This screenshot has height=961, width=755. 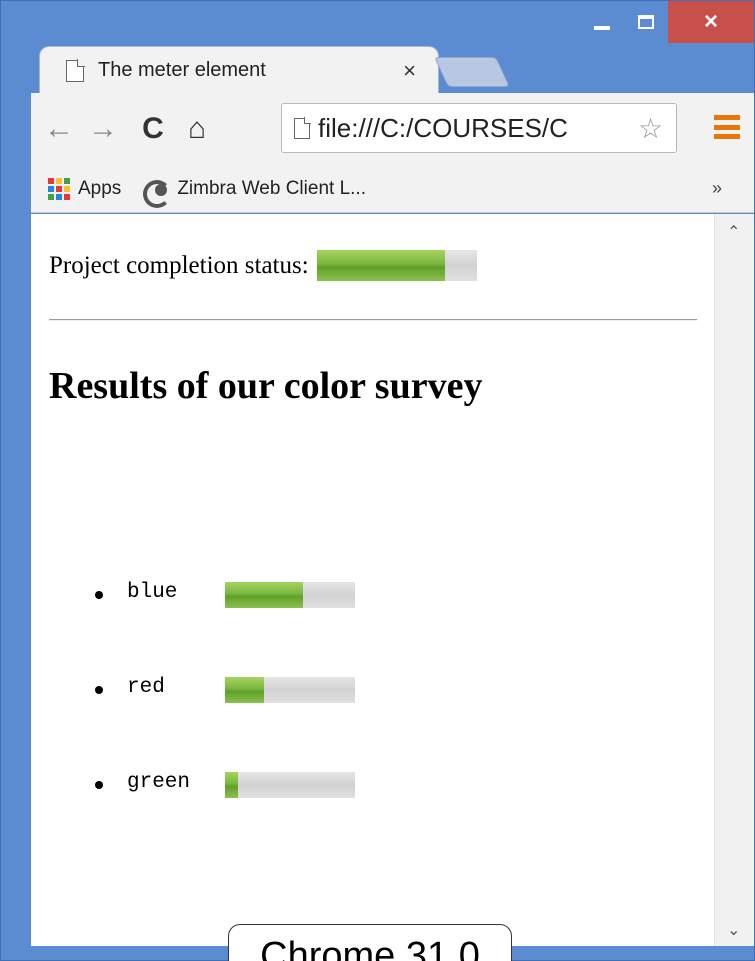 What do you see at coordinates (602, 28) in the screenshot?
I see `minimize-icon` at bounding box center [602, 28].